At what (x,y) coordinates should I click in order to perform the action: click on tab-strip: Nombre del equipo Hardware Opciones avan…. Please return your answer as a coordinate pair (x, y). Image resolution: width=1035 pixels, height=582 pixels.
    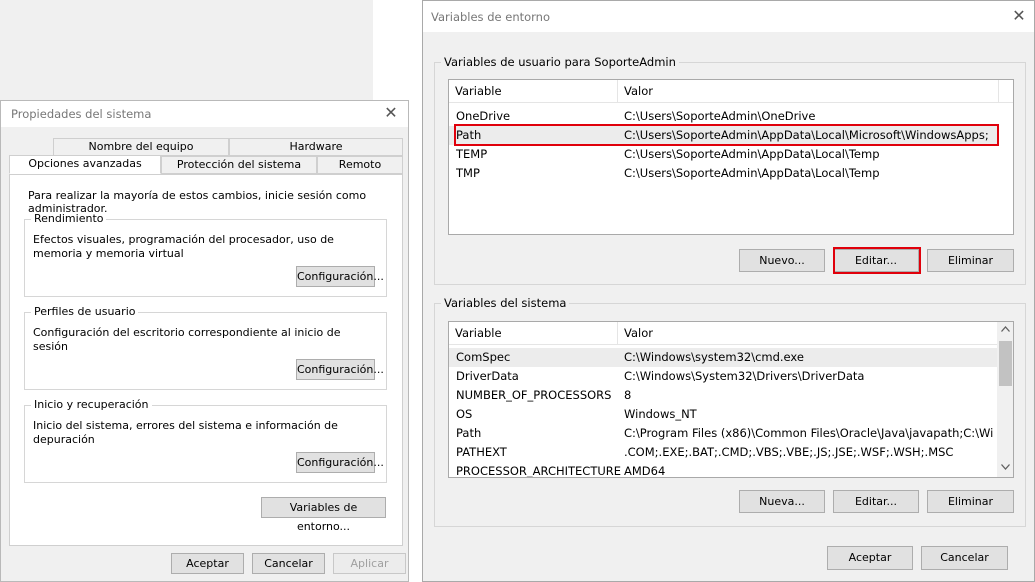
    Looking at the image, I should click on (206, 156).